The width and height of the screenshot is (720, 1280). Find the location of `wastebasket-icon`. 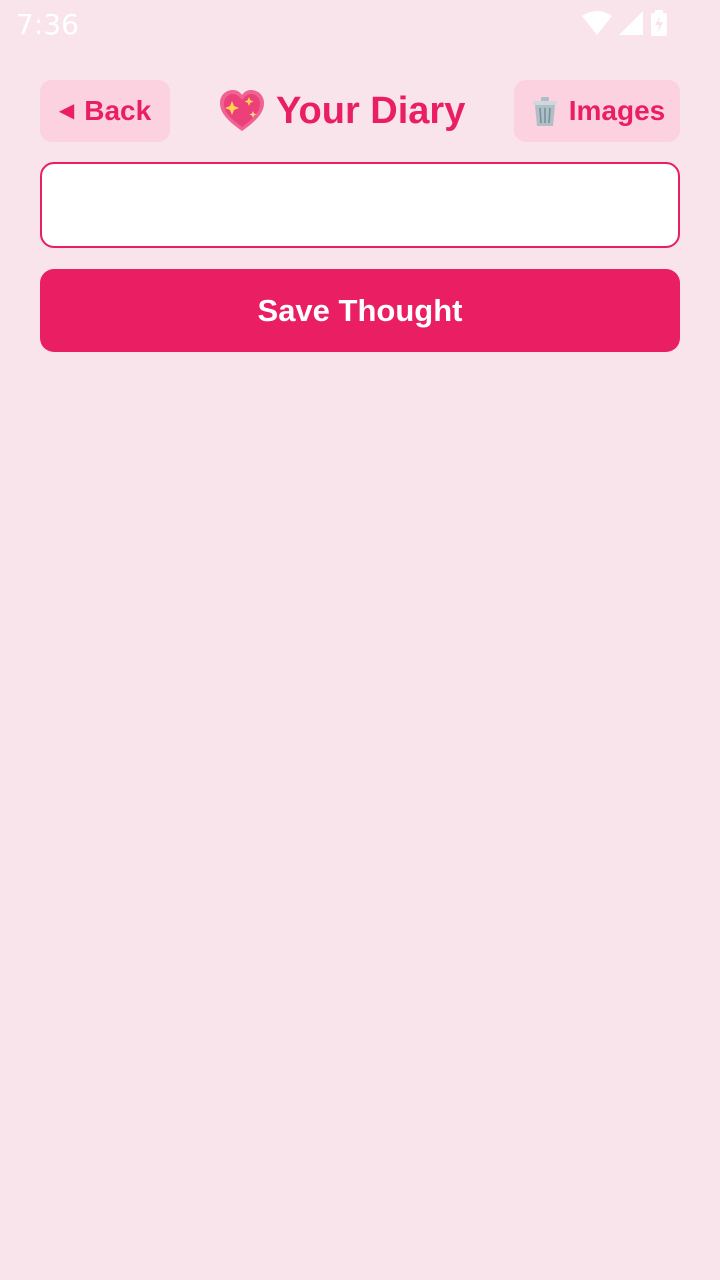

wastebasket-icon is located at coordinates (544, 111).